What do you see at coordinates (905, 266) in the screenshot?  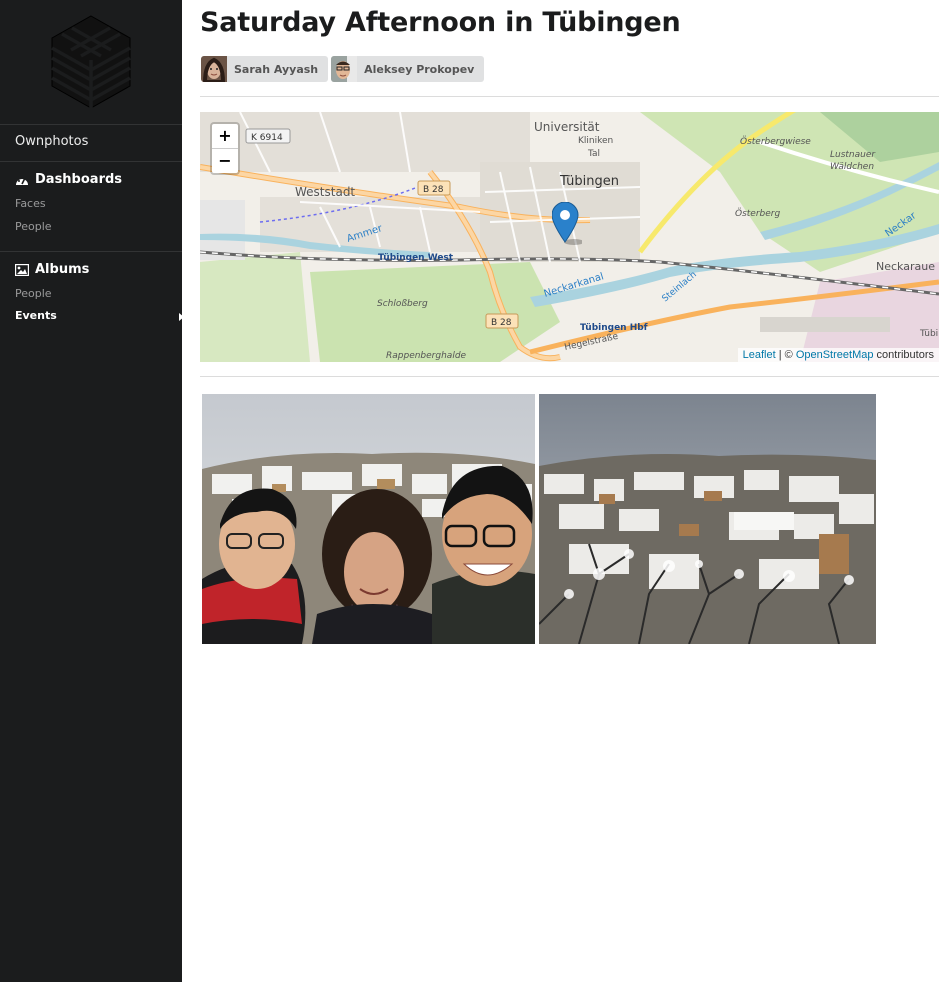 I see `map-label-neckaraue: Neckaraue` at bounding box center [905, 266].